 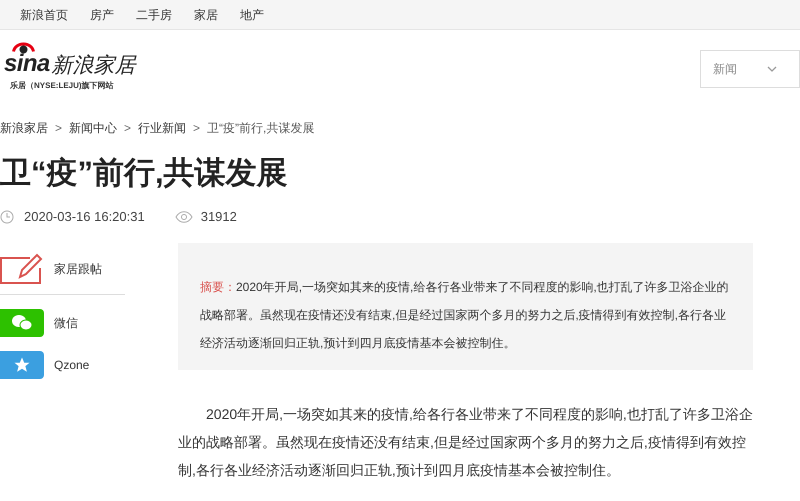 What do you see at coordinates (183, 217) in the screenshot?
I see `eye-icon` at bounding box center [183, 217].